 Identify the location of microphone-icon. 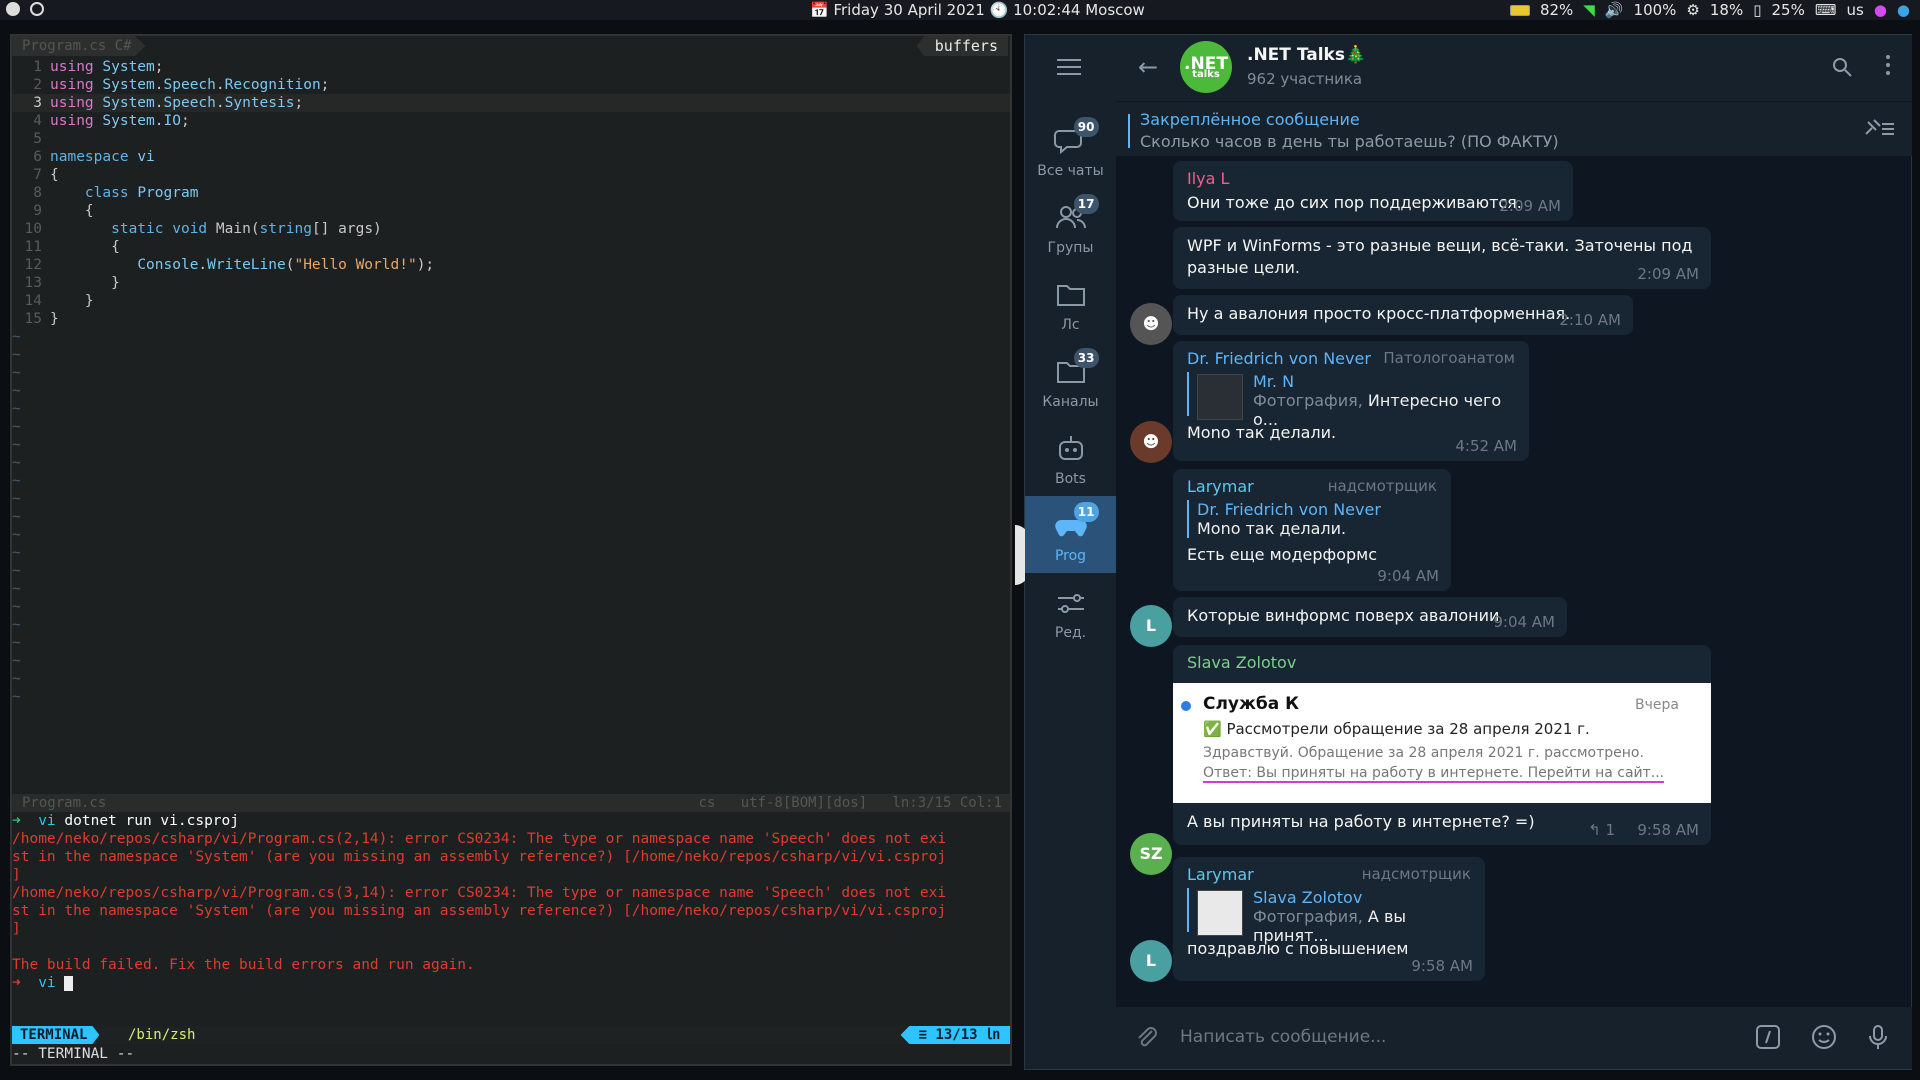
(1878, 1037).